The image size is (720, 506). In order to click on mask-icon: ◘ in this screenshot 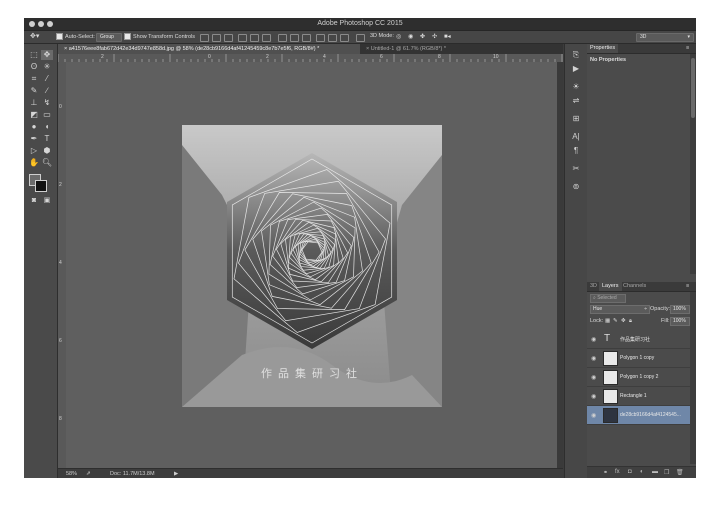, I will do `click(630, 472)`.